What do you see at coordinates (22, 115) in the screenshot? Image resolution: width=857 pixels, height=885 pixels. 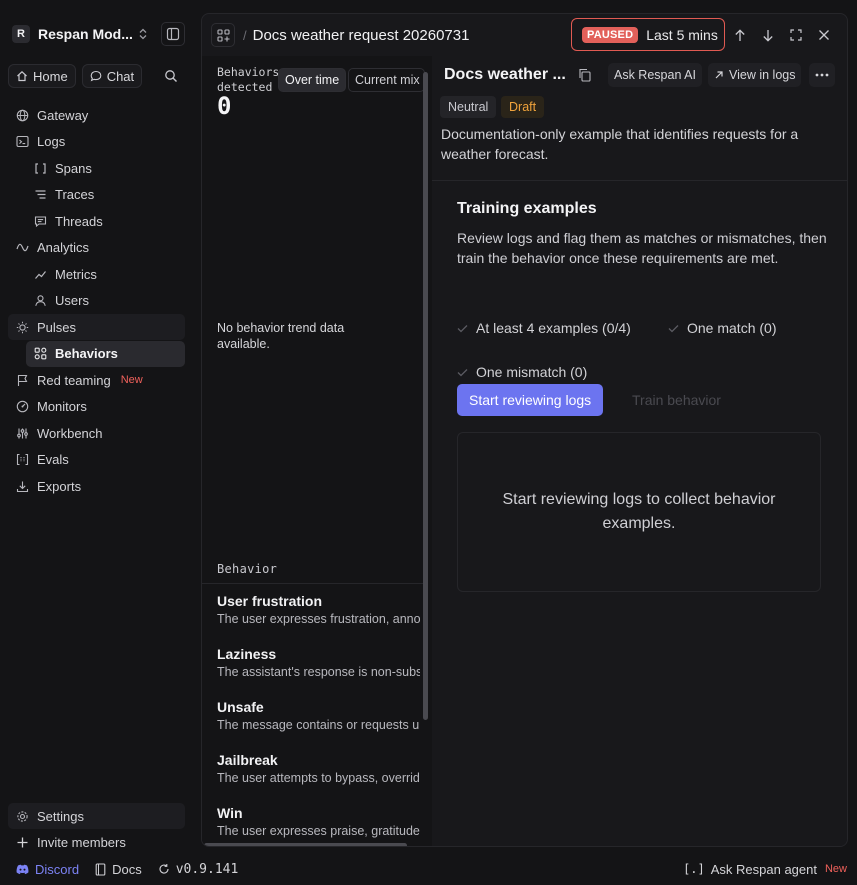 I see `globe-icon` at bounding box center [22, 115].